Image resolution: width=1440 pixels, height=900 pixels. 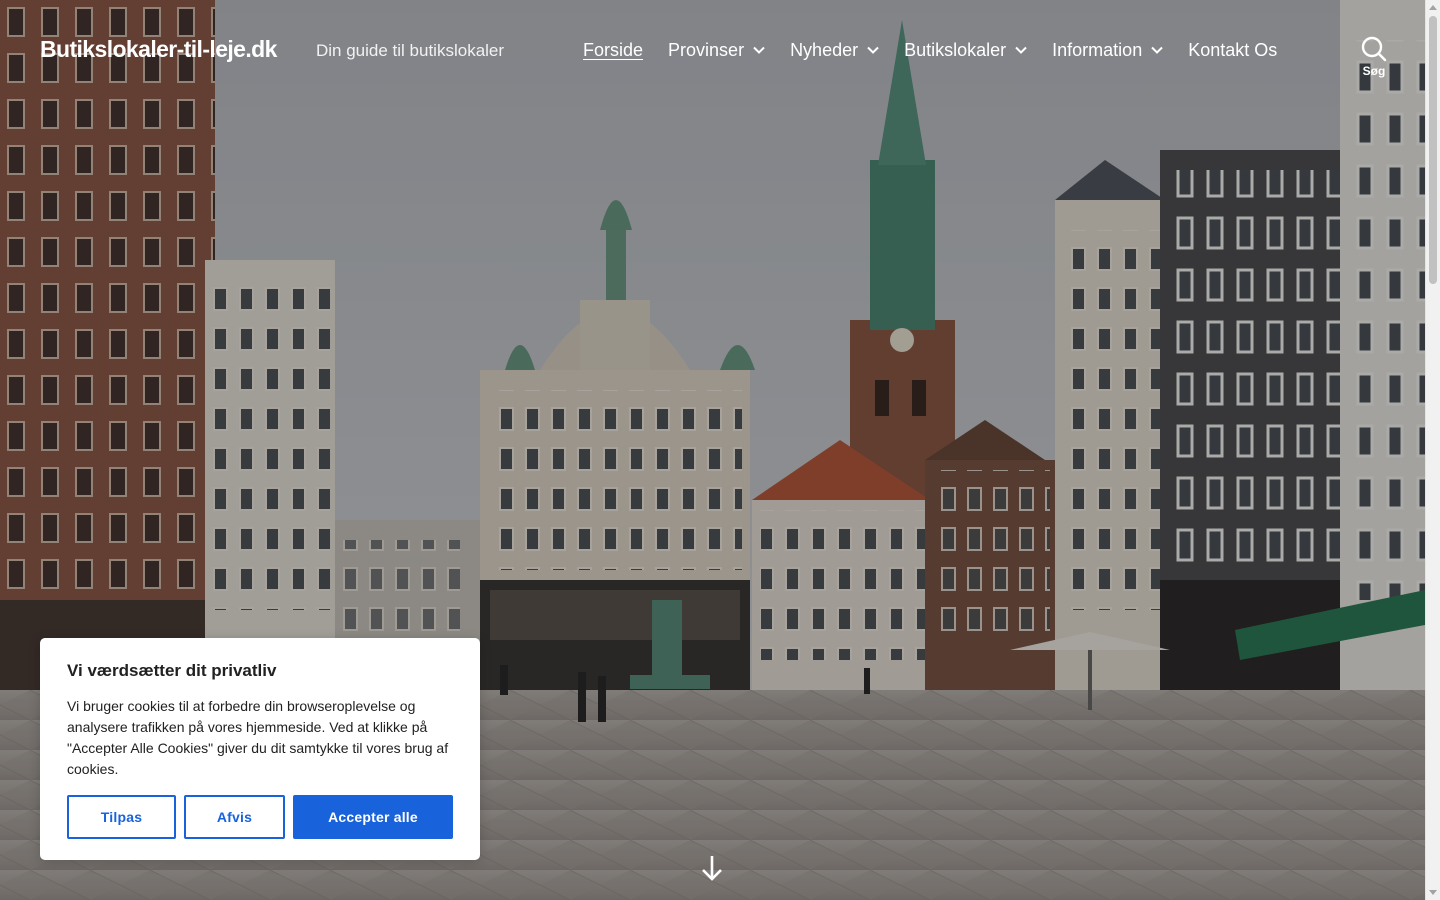 I want to click on accept-all-button: Accepter alle, so click(x=373, y=817).